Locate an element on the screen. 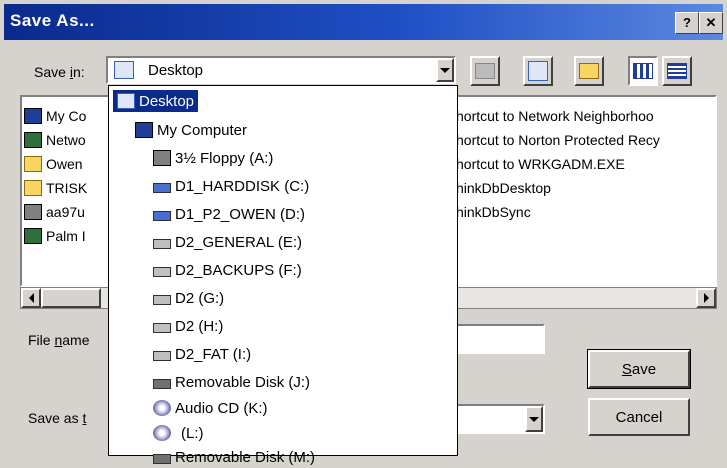 The image size is (727, 468). dropdown-item-desktop: Desktop is located at coordinates (156, 101).